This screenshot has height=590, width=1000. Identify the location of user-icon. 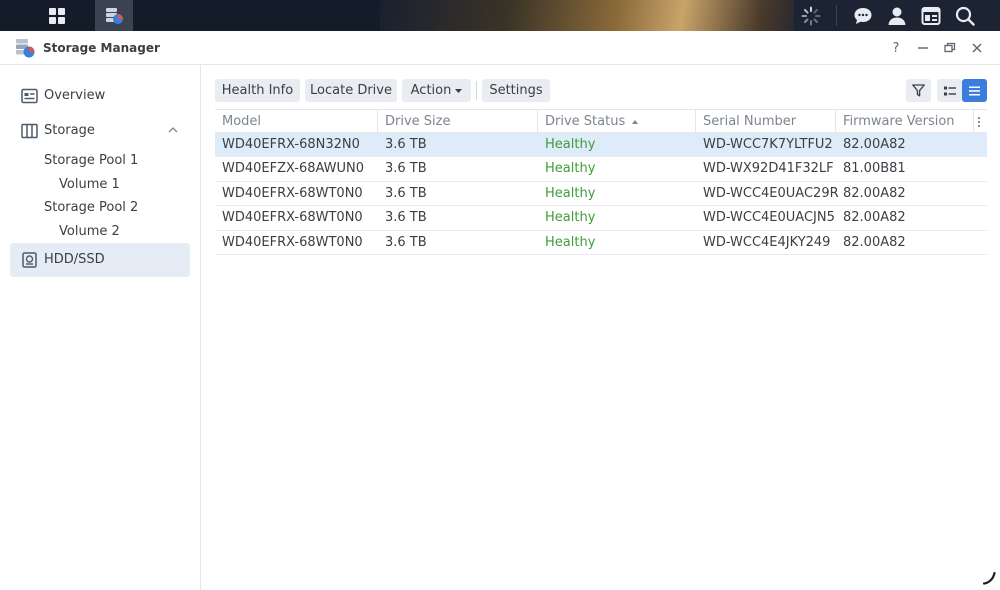
(897, 16).